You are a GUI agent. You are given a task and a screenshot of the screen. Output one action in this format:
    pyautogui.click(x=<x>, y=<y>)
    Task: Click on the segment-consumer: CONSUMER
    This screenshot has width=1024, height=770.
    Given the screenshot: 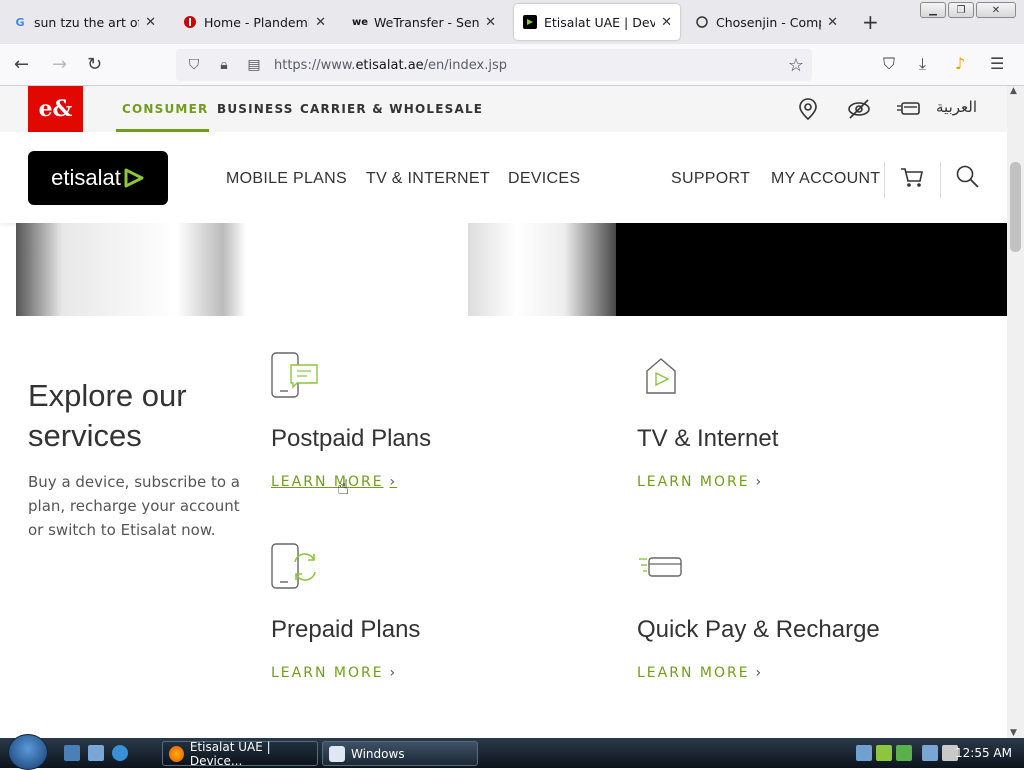 What is the action you would take?
    pyautogui.click(x=165, y=109)
    